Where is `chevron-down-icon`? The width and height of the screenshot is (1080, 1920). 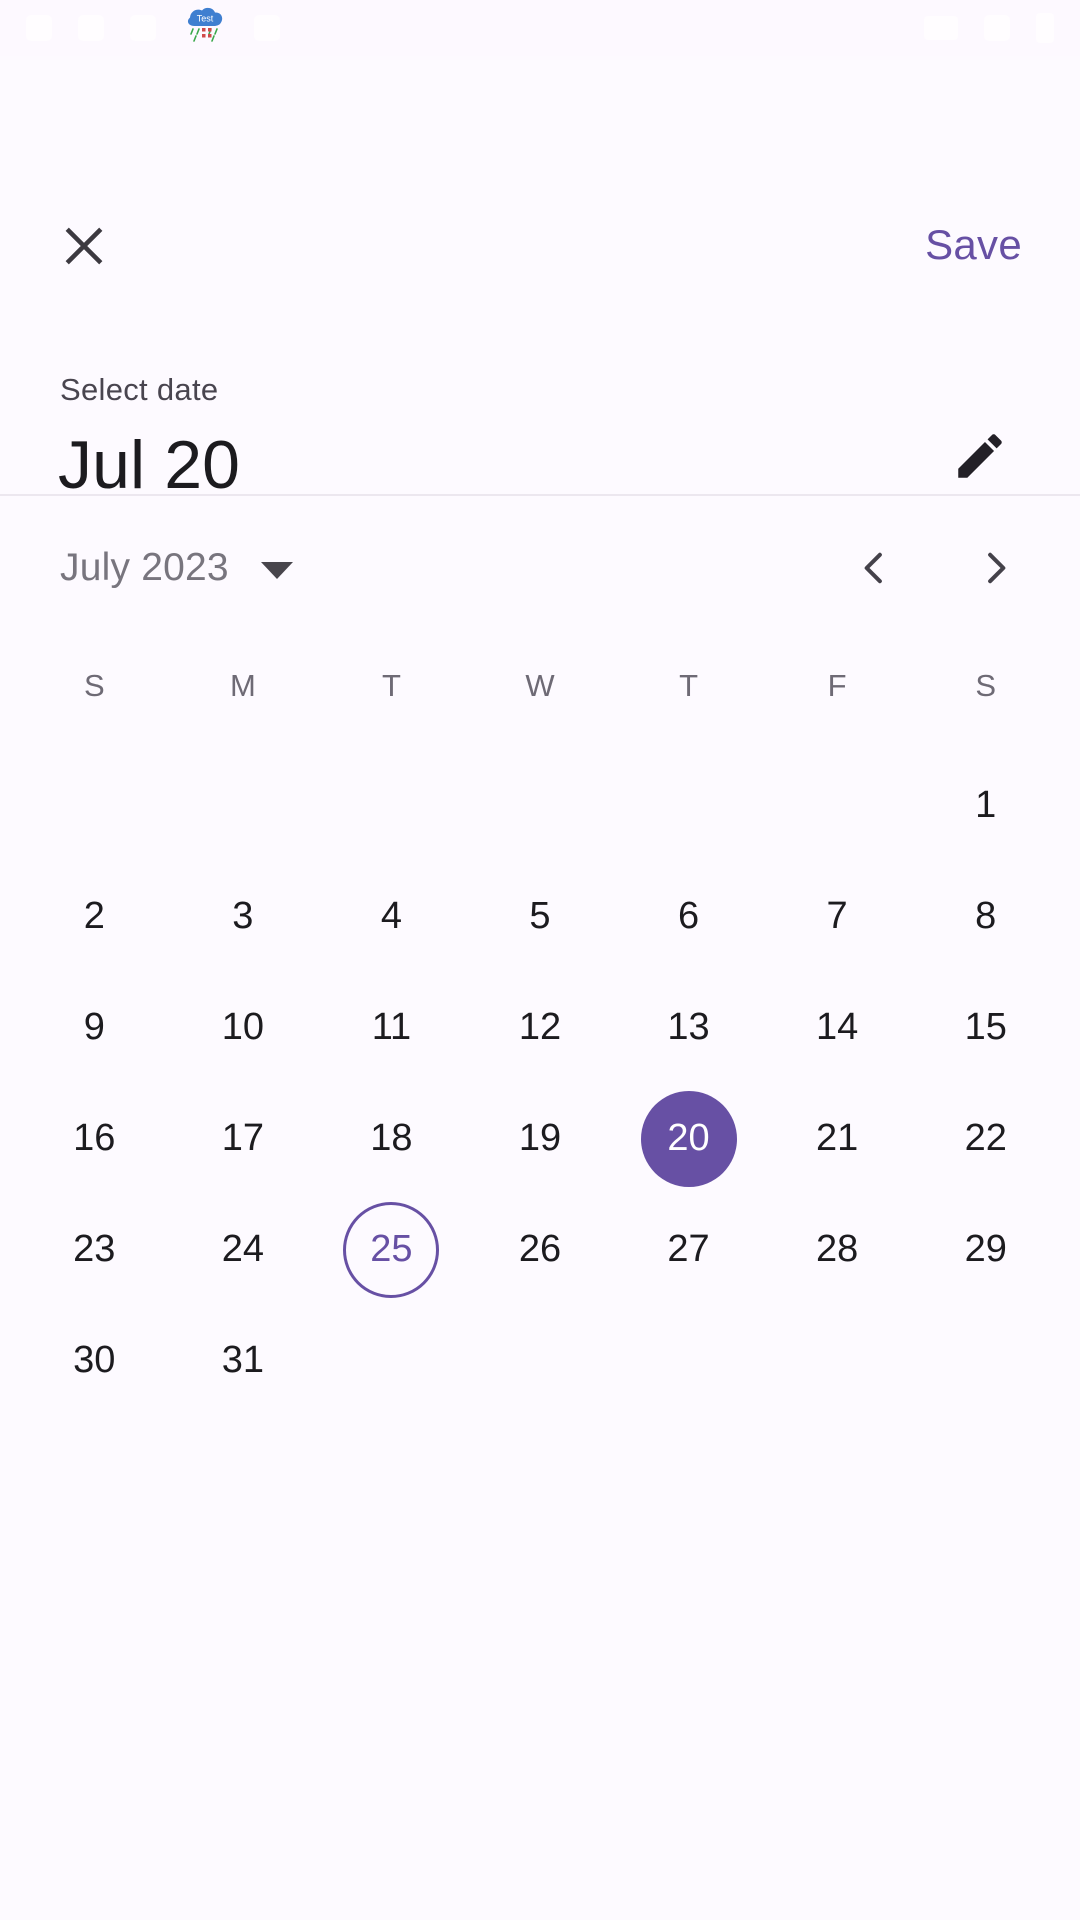
chevron-down-icon is located at coordinates (276, 570).